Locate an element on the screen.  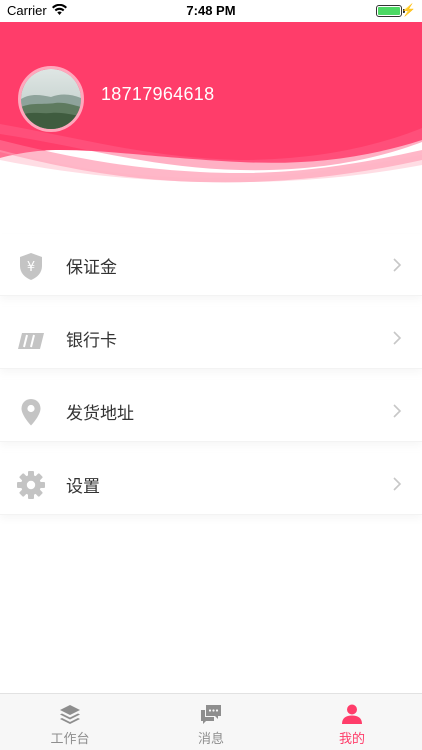
location-pin-icon is located at coordinates (31, 412).